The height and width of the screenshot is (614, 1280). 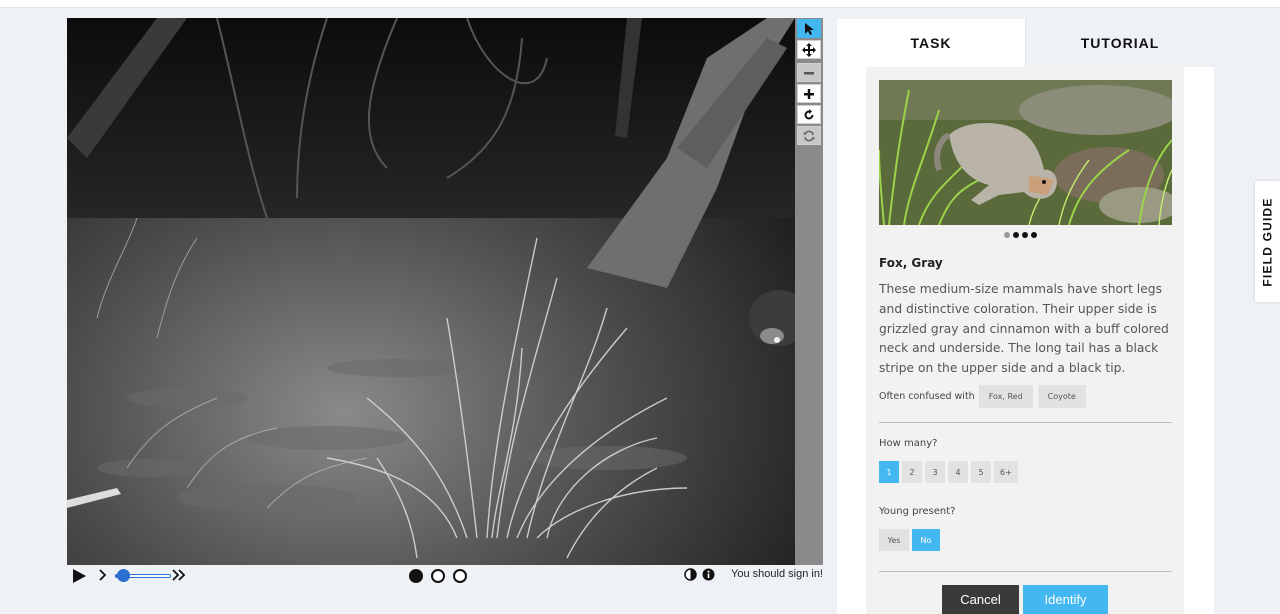 What do you see at coordinates (931, 43) in the screenshot?
I see `tab-task: TASK` at bounding box center [931, 43].